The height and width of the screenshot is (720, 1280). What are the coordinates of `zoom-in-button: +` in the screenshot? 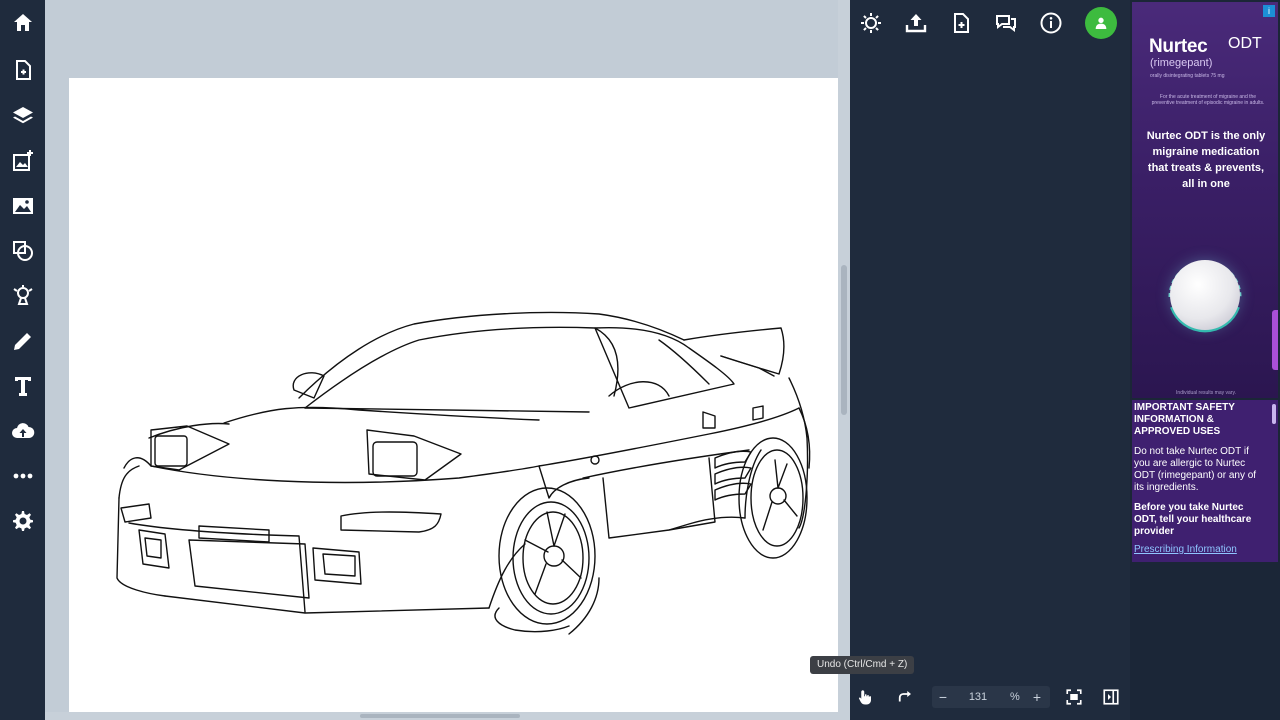 It's located at (1037, 697).